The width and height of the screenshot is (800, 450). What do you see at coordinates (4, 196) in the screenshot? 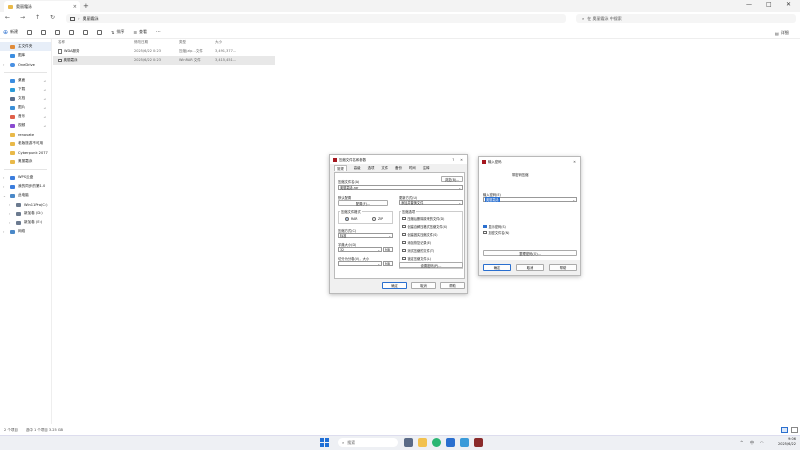
I see `chevron-down-icon: ⌄` at bounding box center [4, 196].